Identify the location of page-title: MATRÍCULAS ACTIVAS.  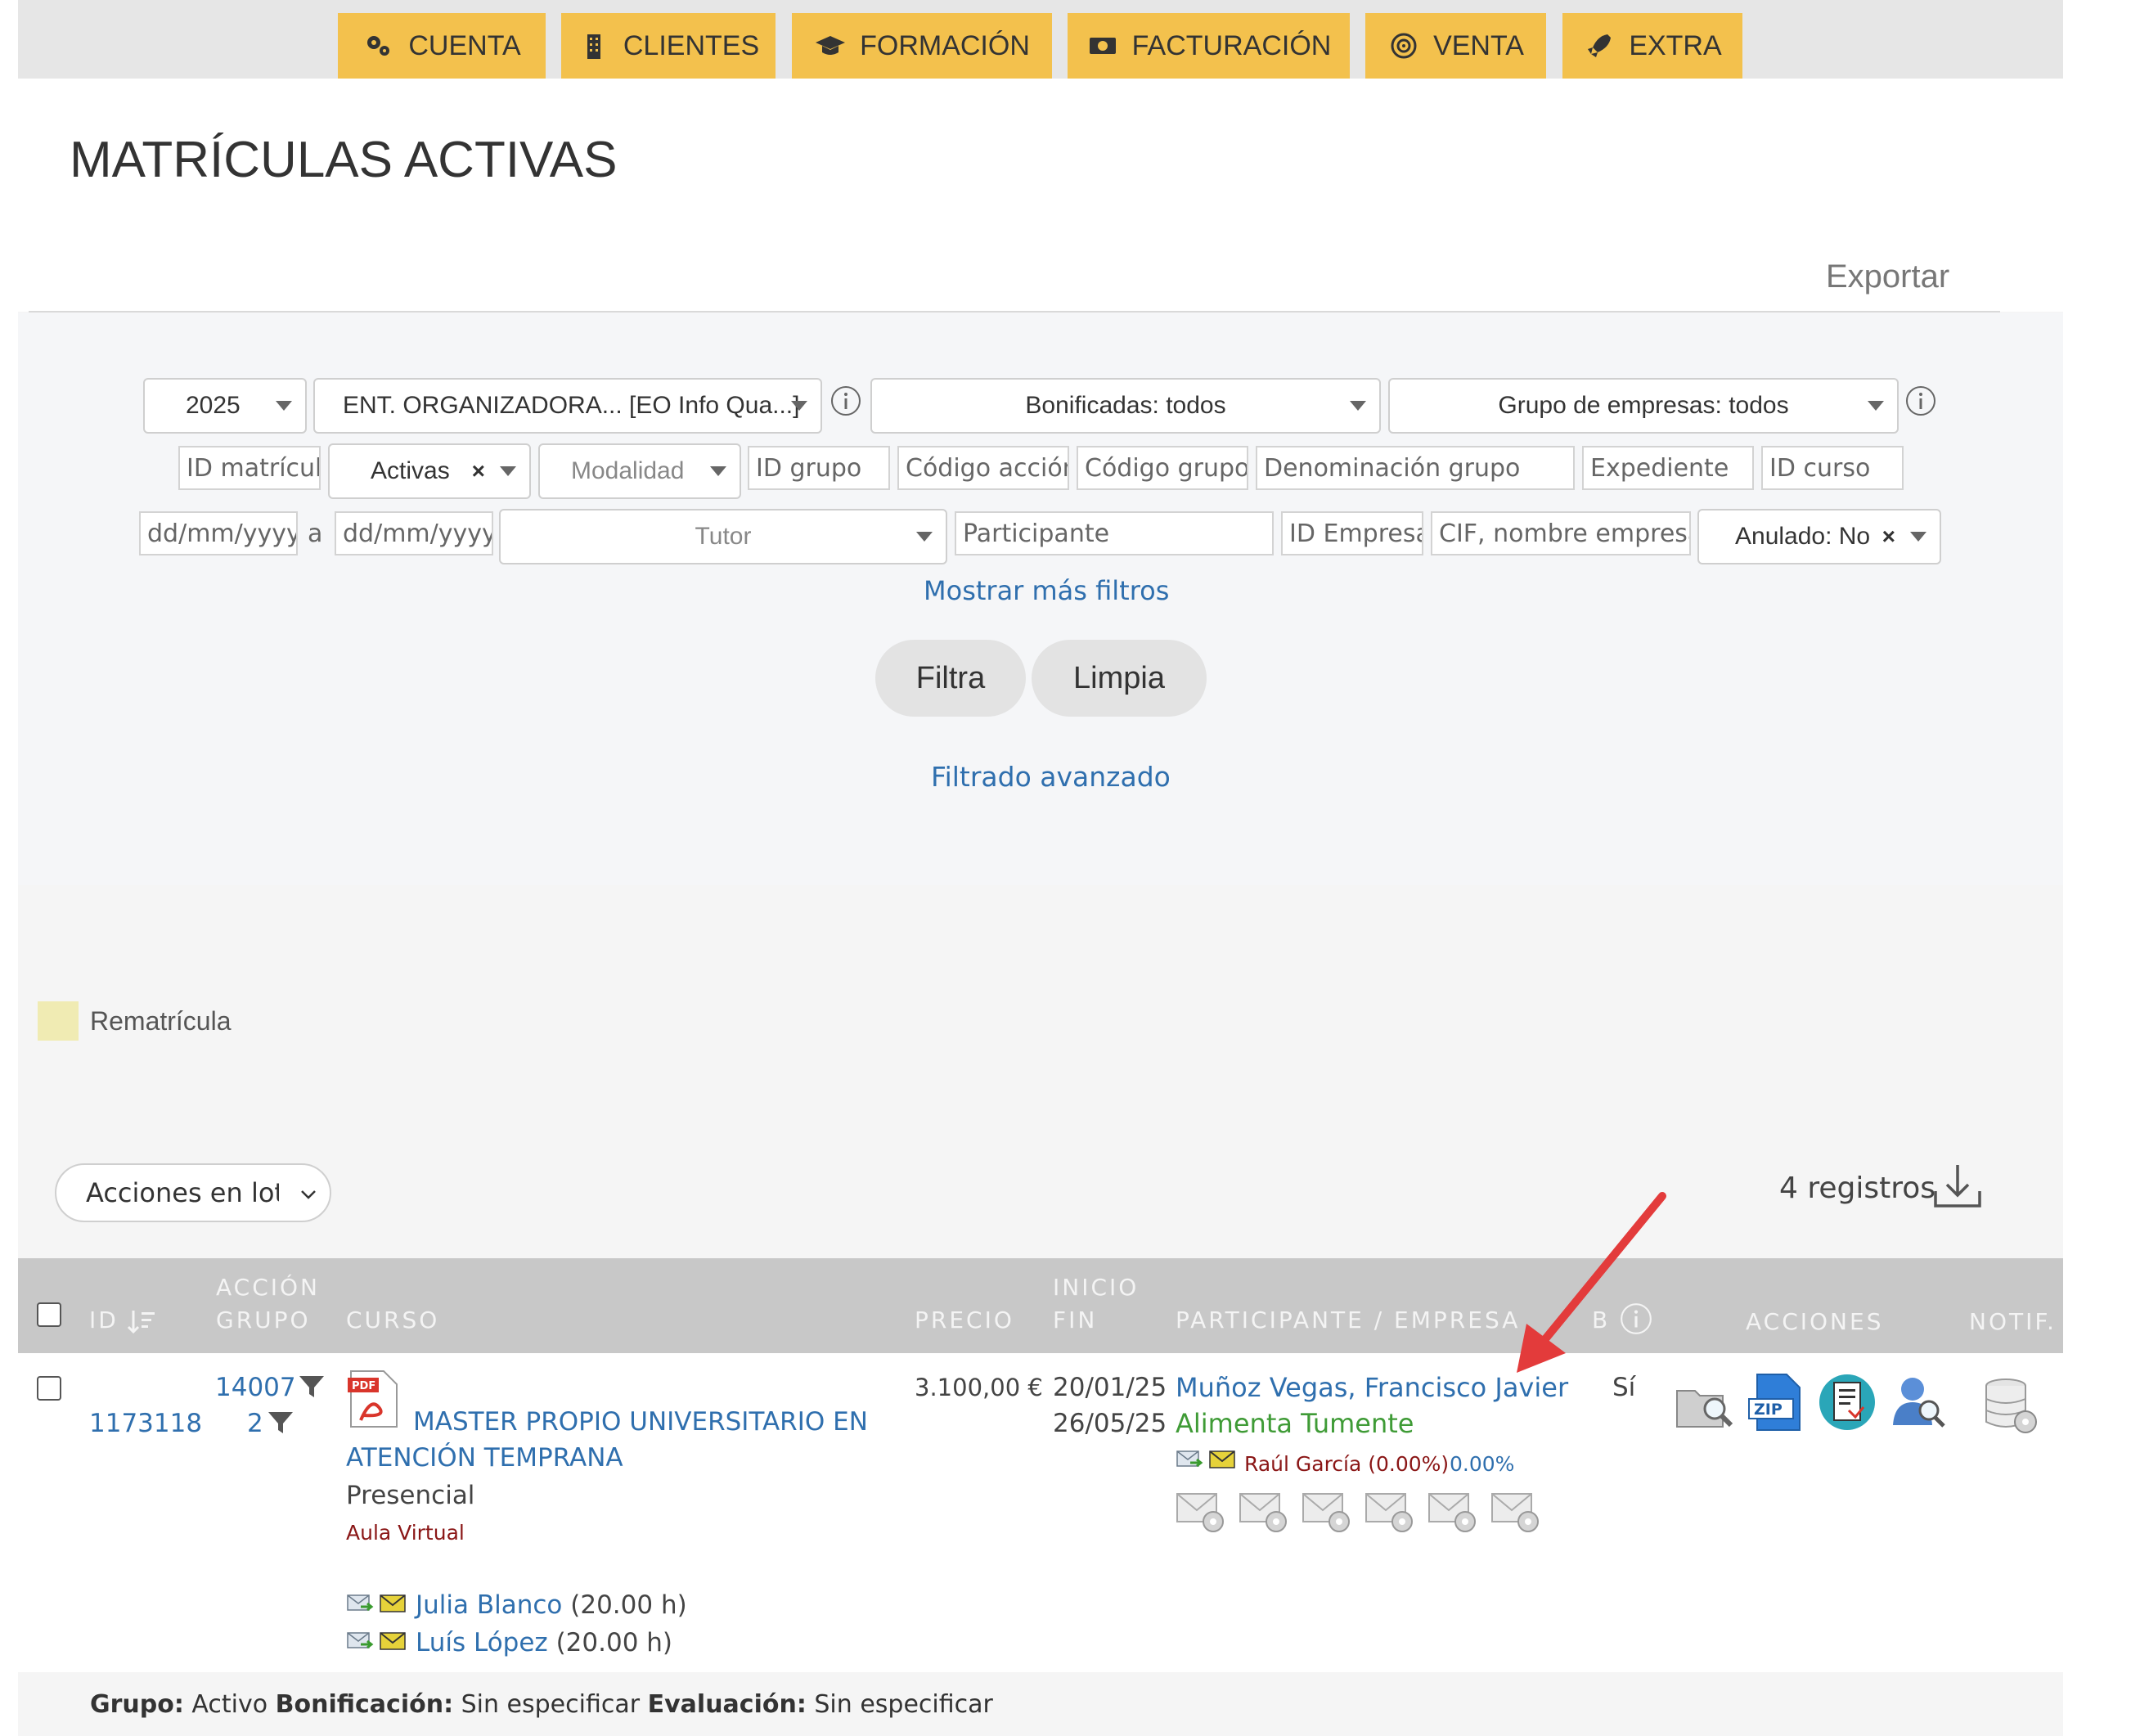
(344, 160).